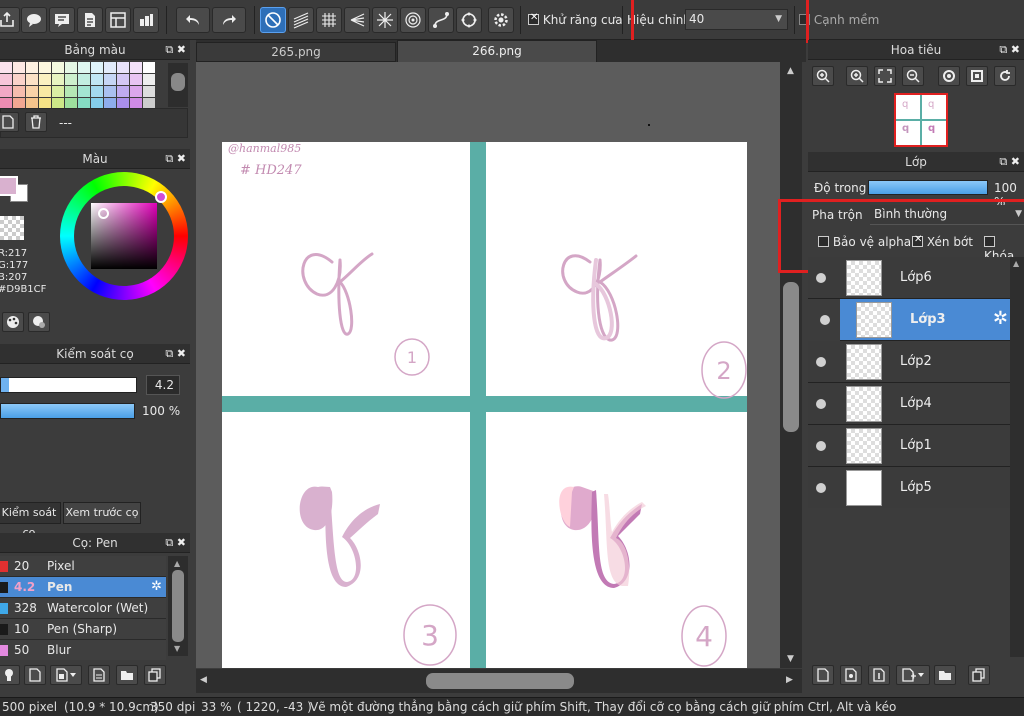 The width and height of the screenshot is (1024, 716). I want to click on circle-snap-icon, so click(469, 20).